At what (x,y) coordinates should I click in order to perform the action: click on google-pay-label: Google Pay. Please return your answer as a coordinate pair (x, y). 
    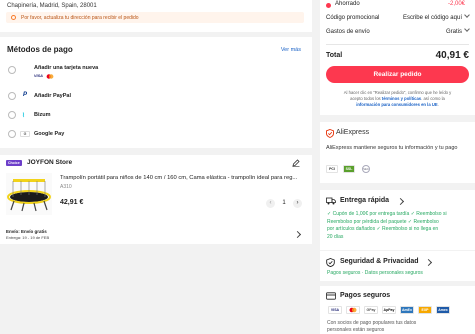
    Looking at the image, I should click on (49, 134).